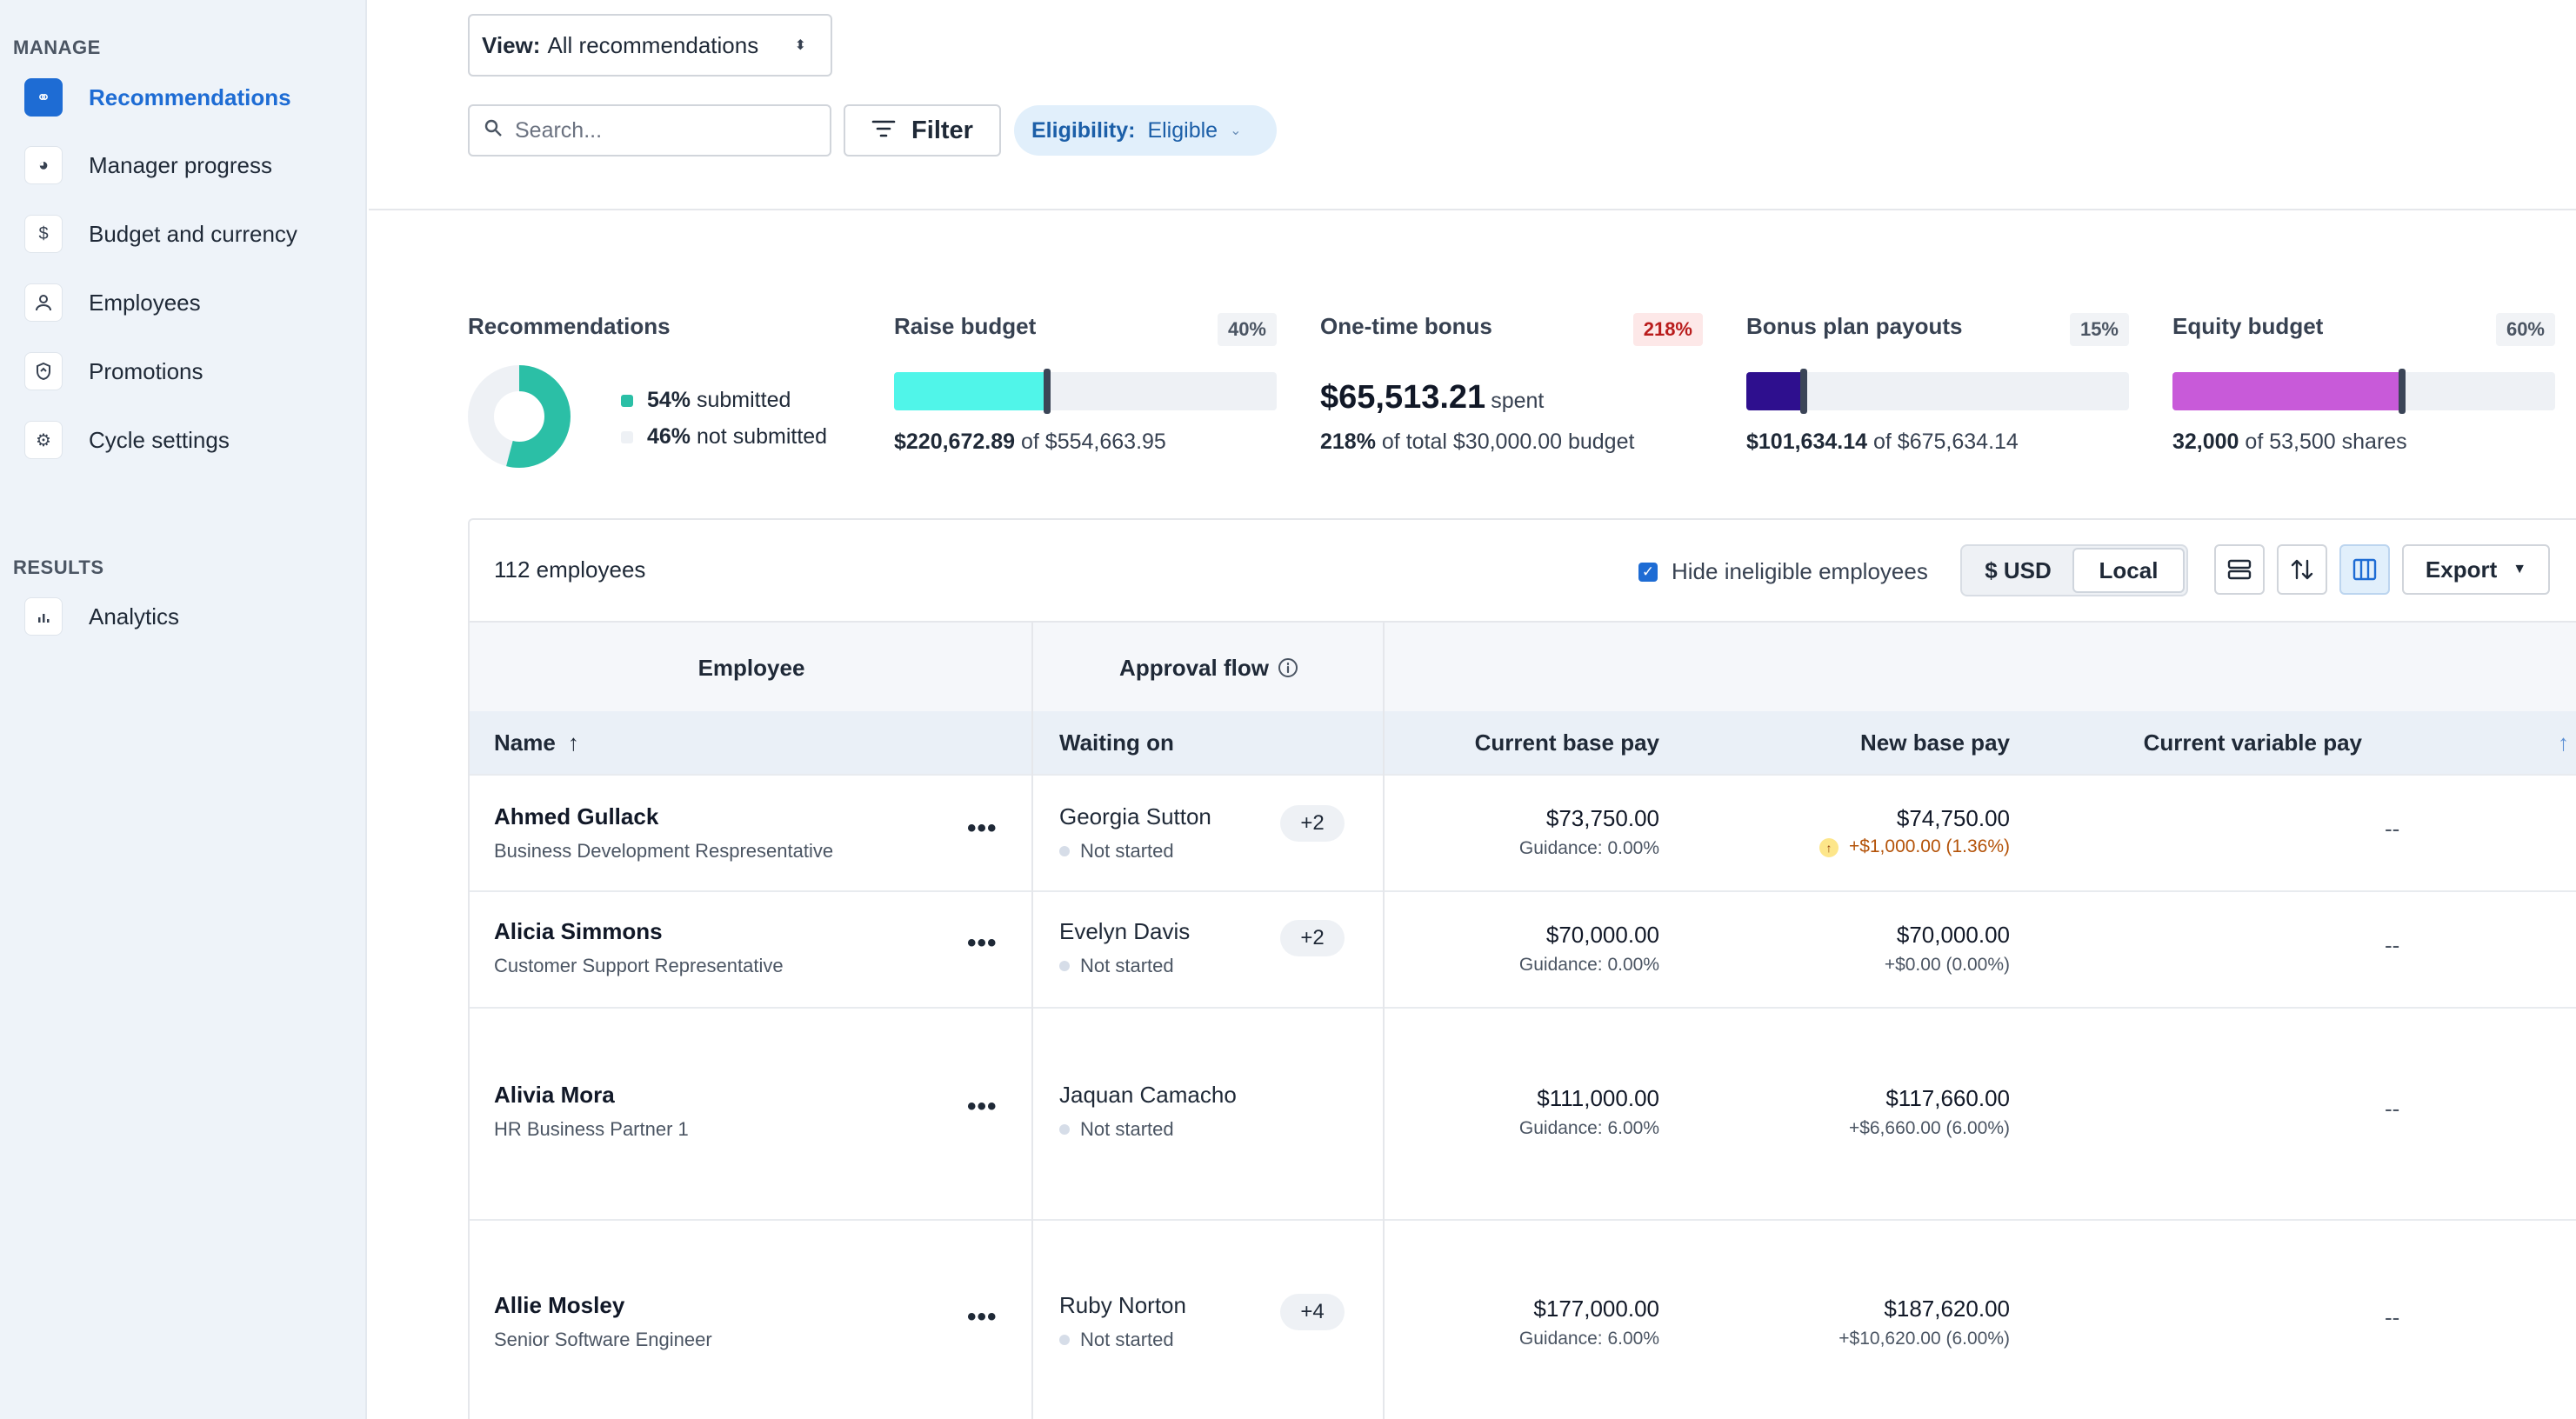  What do you see at coordinates (1032, 1020) in the screenshot?
I see `column-divider` at bounding box center [1032, 1020].